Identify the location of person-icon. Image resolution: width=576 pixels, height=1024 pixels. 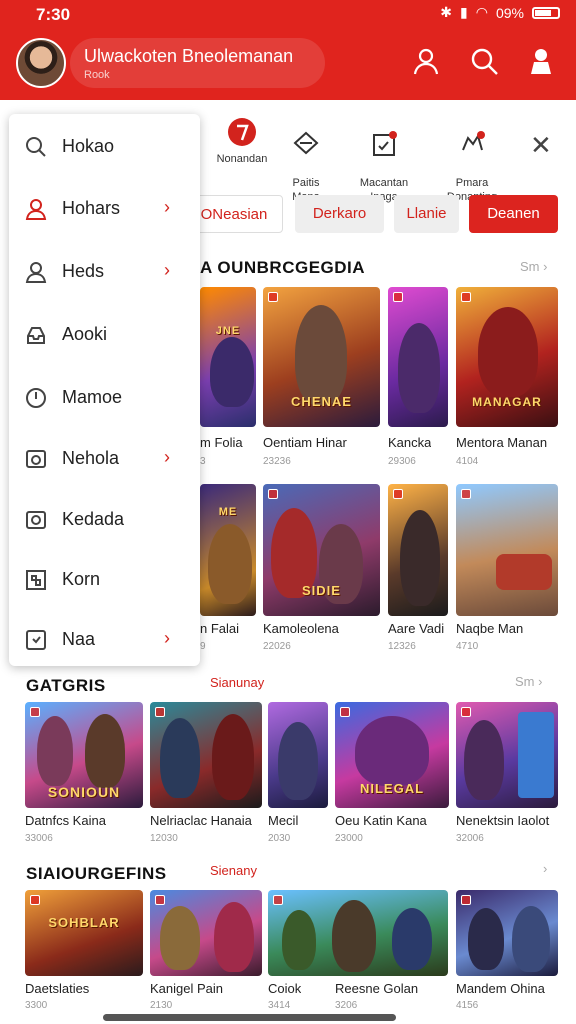
(36, 272).